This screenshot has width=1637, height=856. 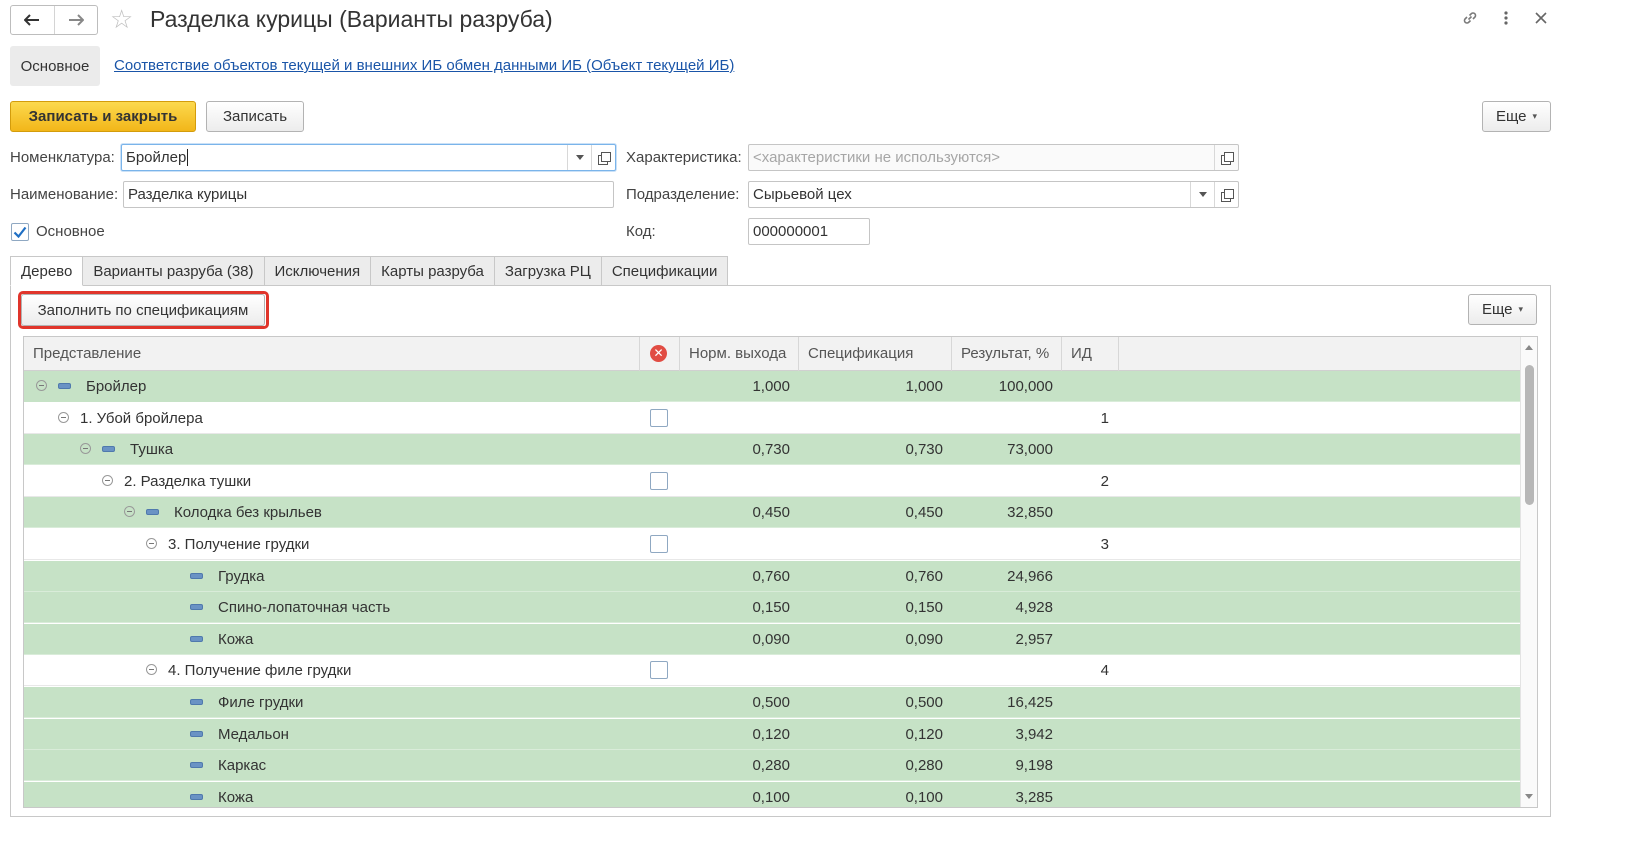 I want to click on spec-cell: 0,090, so click(x=924, y=639).